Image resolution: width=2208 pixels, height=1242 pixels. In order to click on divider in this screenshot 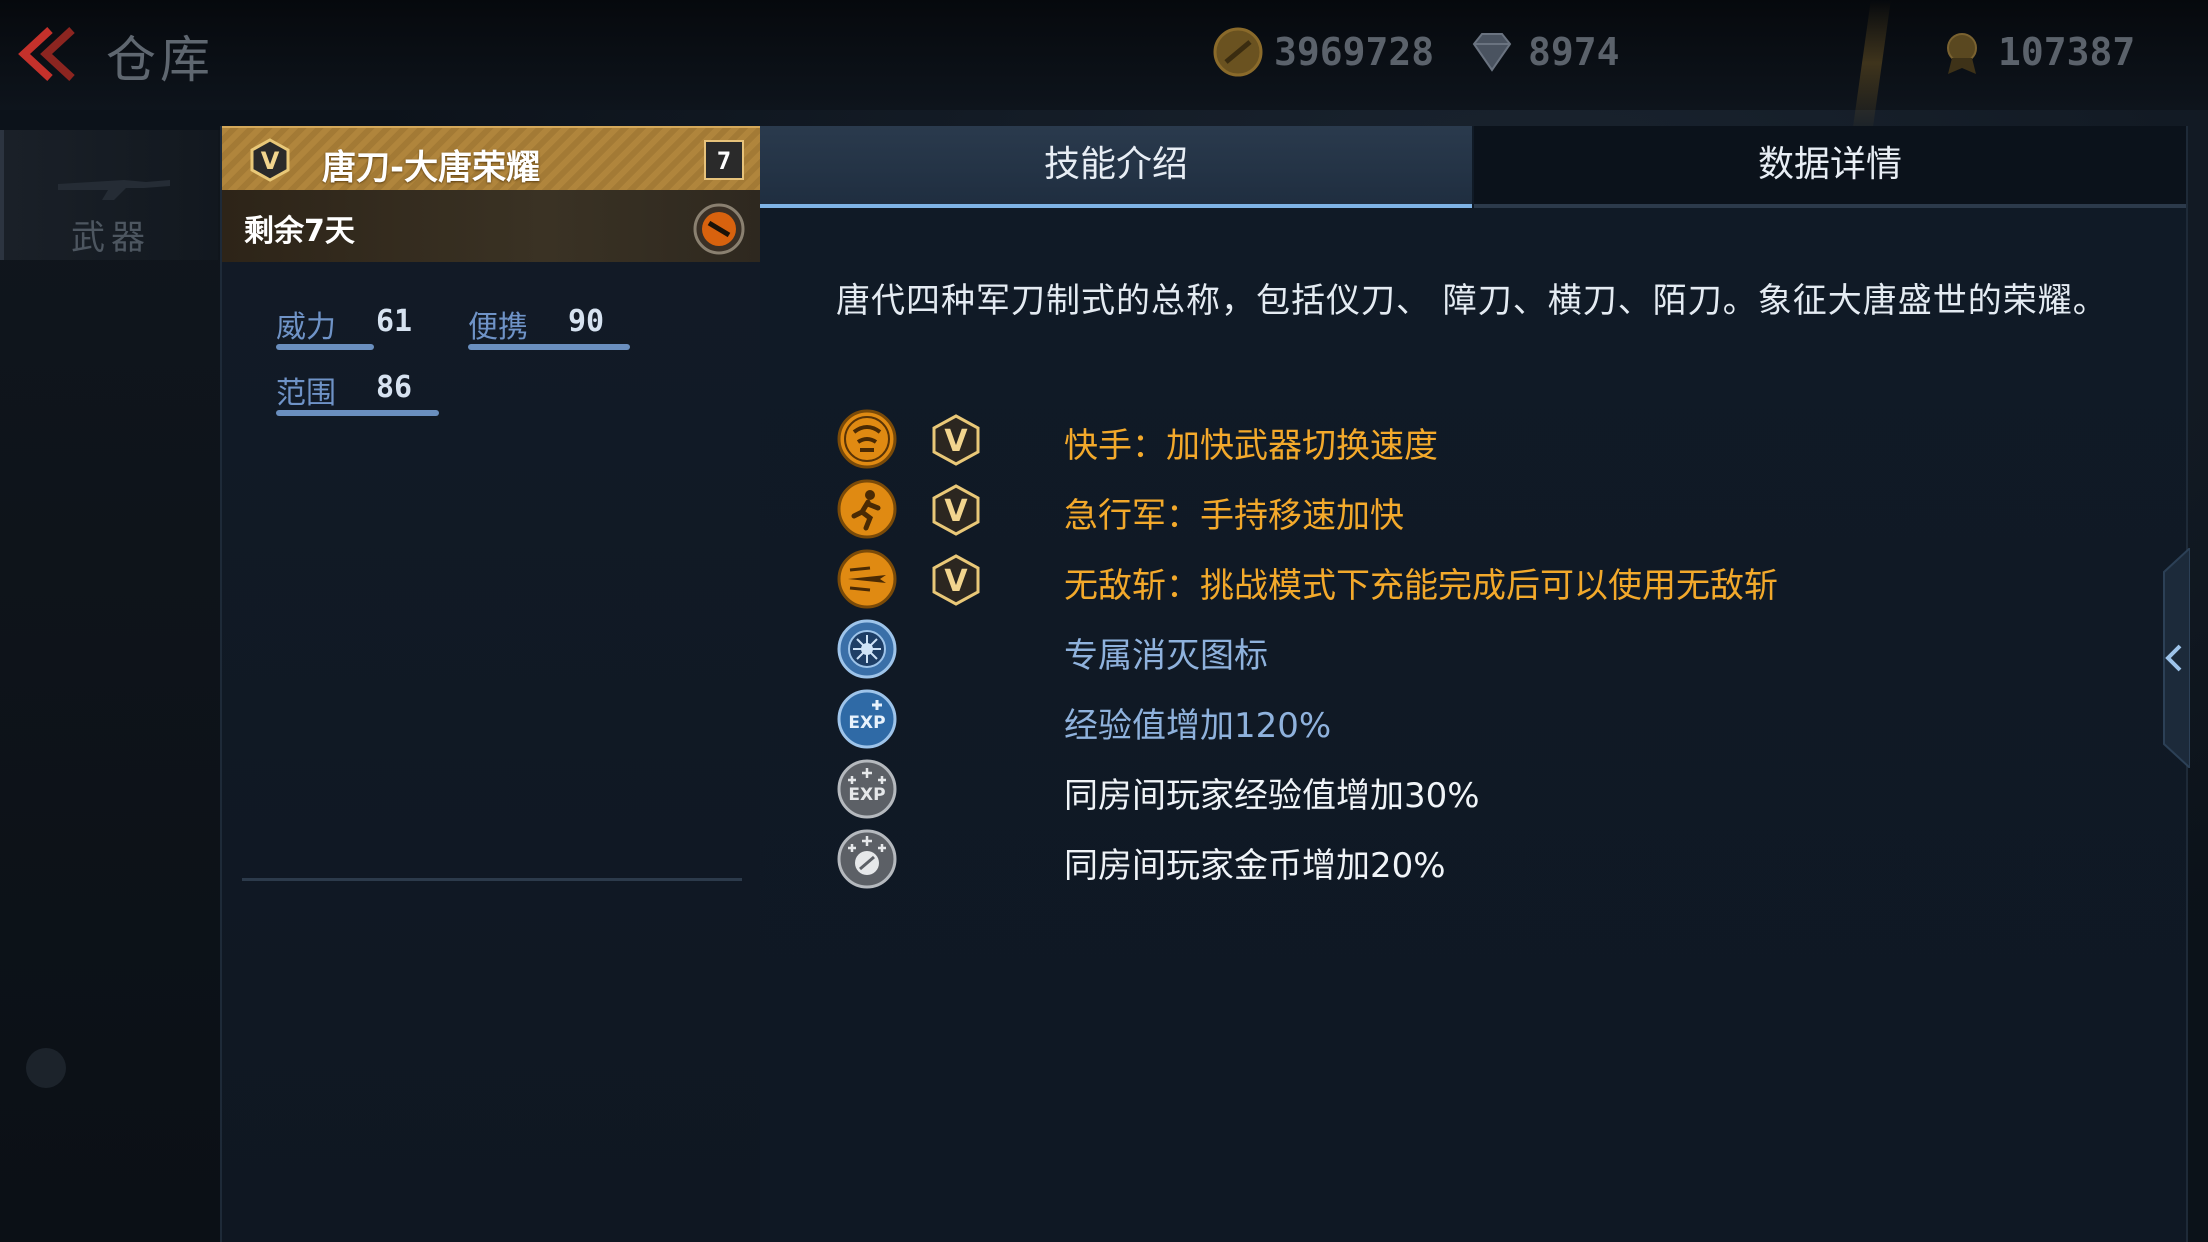, I will do `click(492, 879)`.